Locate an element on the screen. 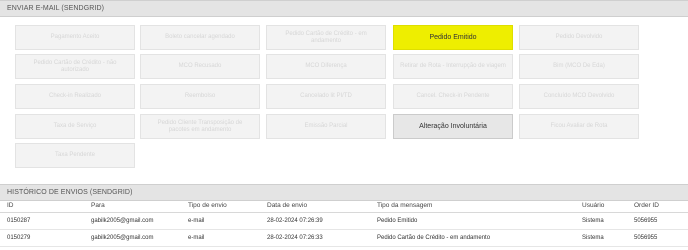  template-button-check-in-realizado: Check-in Realizado is located at coordinates (75, 96).